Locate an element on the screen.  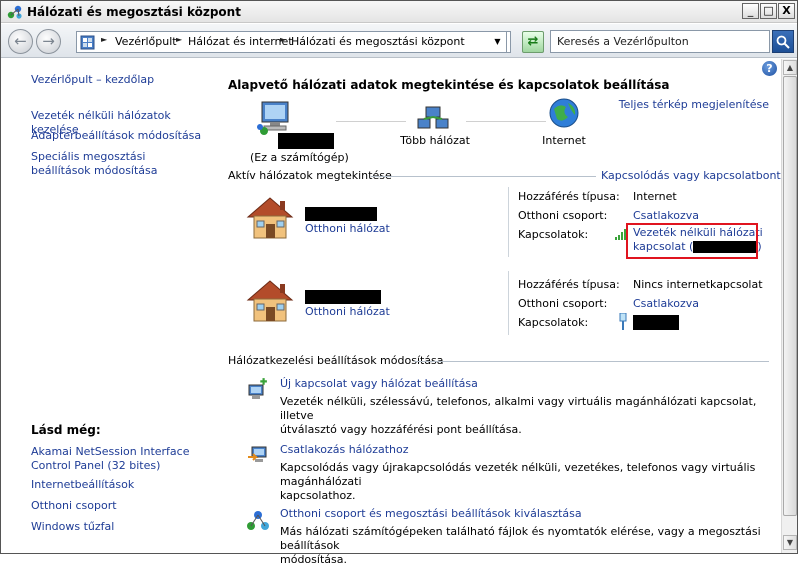
settings-header: Hálózatkezelési beállítások módosítása is located at coordinates (336, 361).